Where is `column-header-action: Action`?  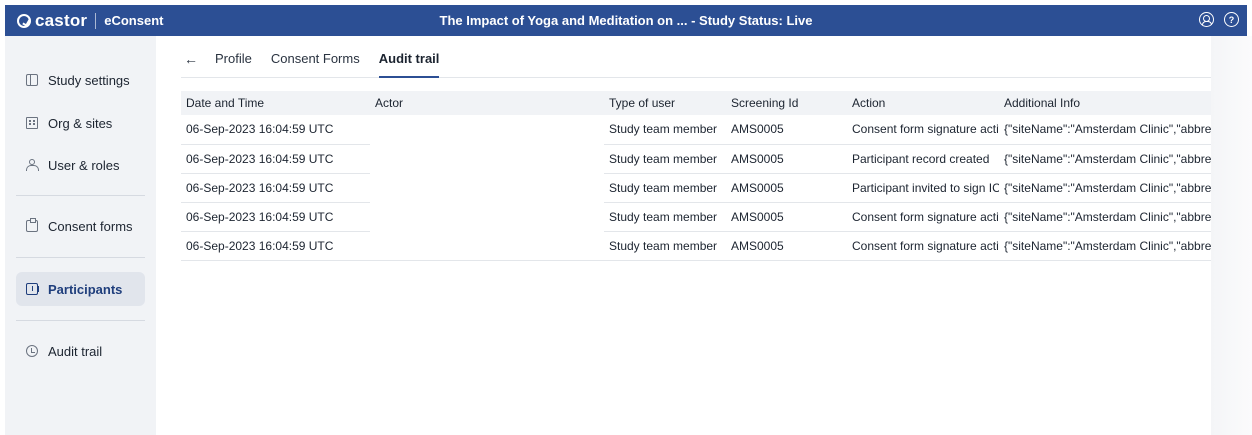 column-header-action: Action is located at coordinates (923, 103).